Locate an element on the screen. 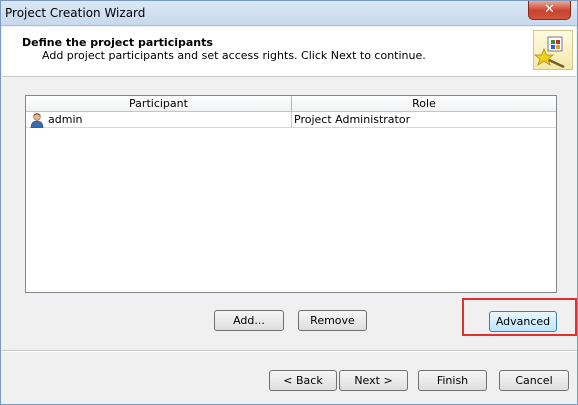  finish-button: Finish is located at coordinates (452, 380).